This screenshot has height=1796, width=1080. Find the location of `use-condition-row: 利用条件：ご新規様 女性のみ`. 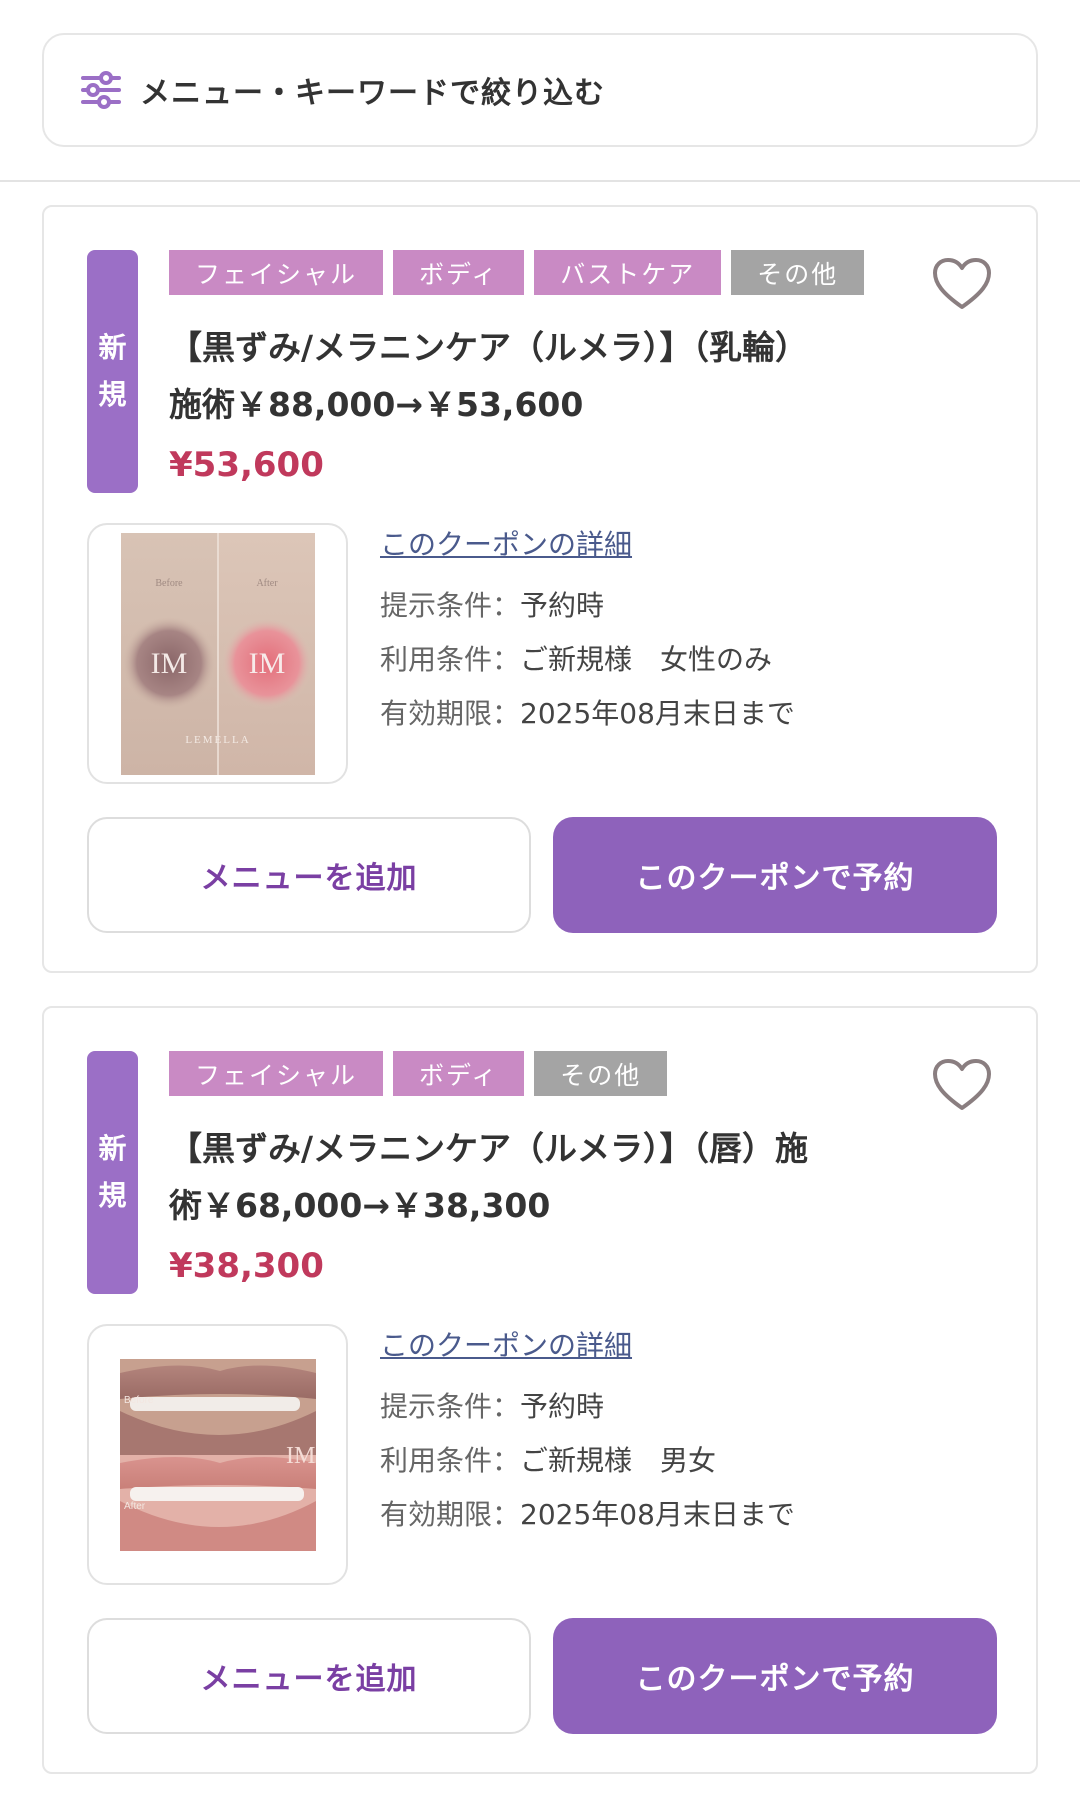

use-condition-row: 利用条件：ご新規様 女性のみ is located at coordinates (587, 660).